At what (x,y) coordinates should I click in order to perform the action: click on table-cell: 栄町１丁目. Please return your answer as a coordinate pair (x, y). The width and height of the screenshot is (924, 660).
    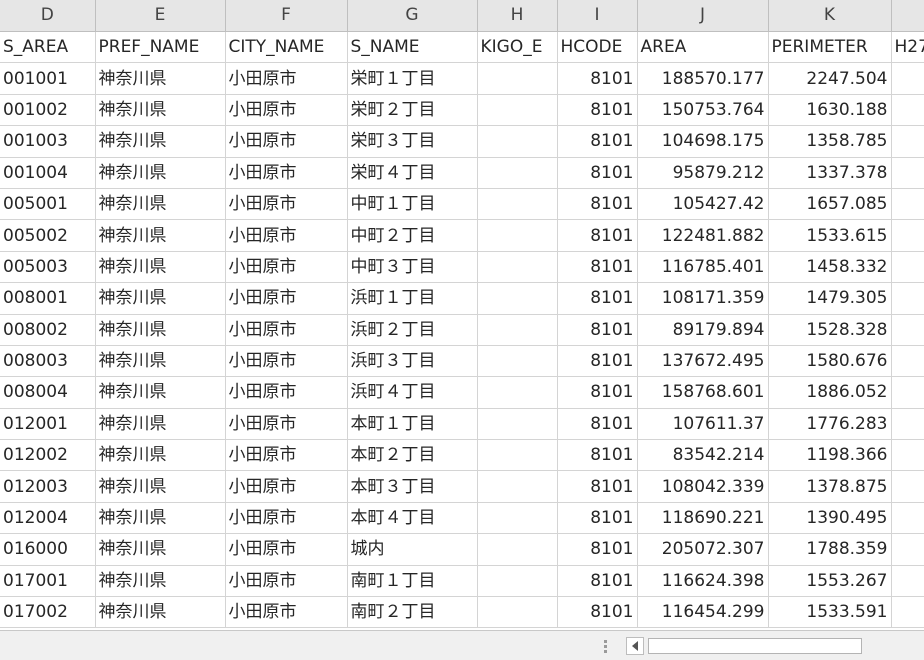
    Looking at the image, I should click on (412, 78).